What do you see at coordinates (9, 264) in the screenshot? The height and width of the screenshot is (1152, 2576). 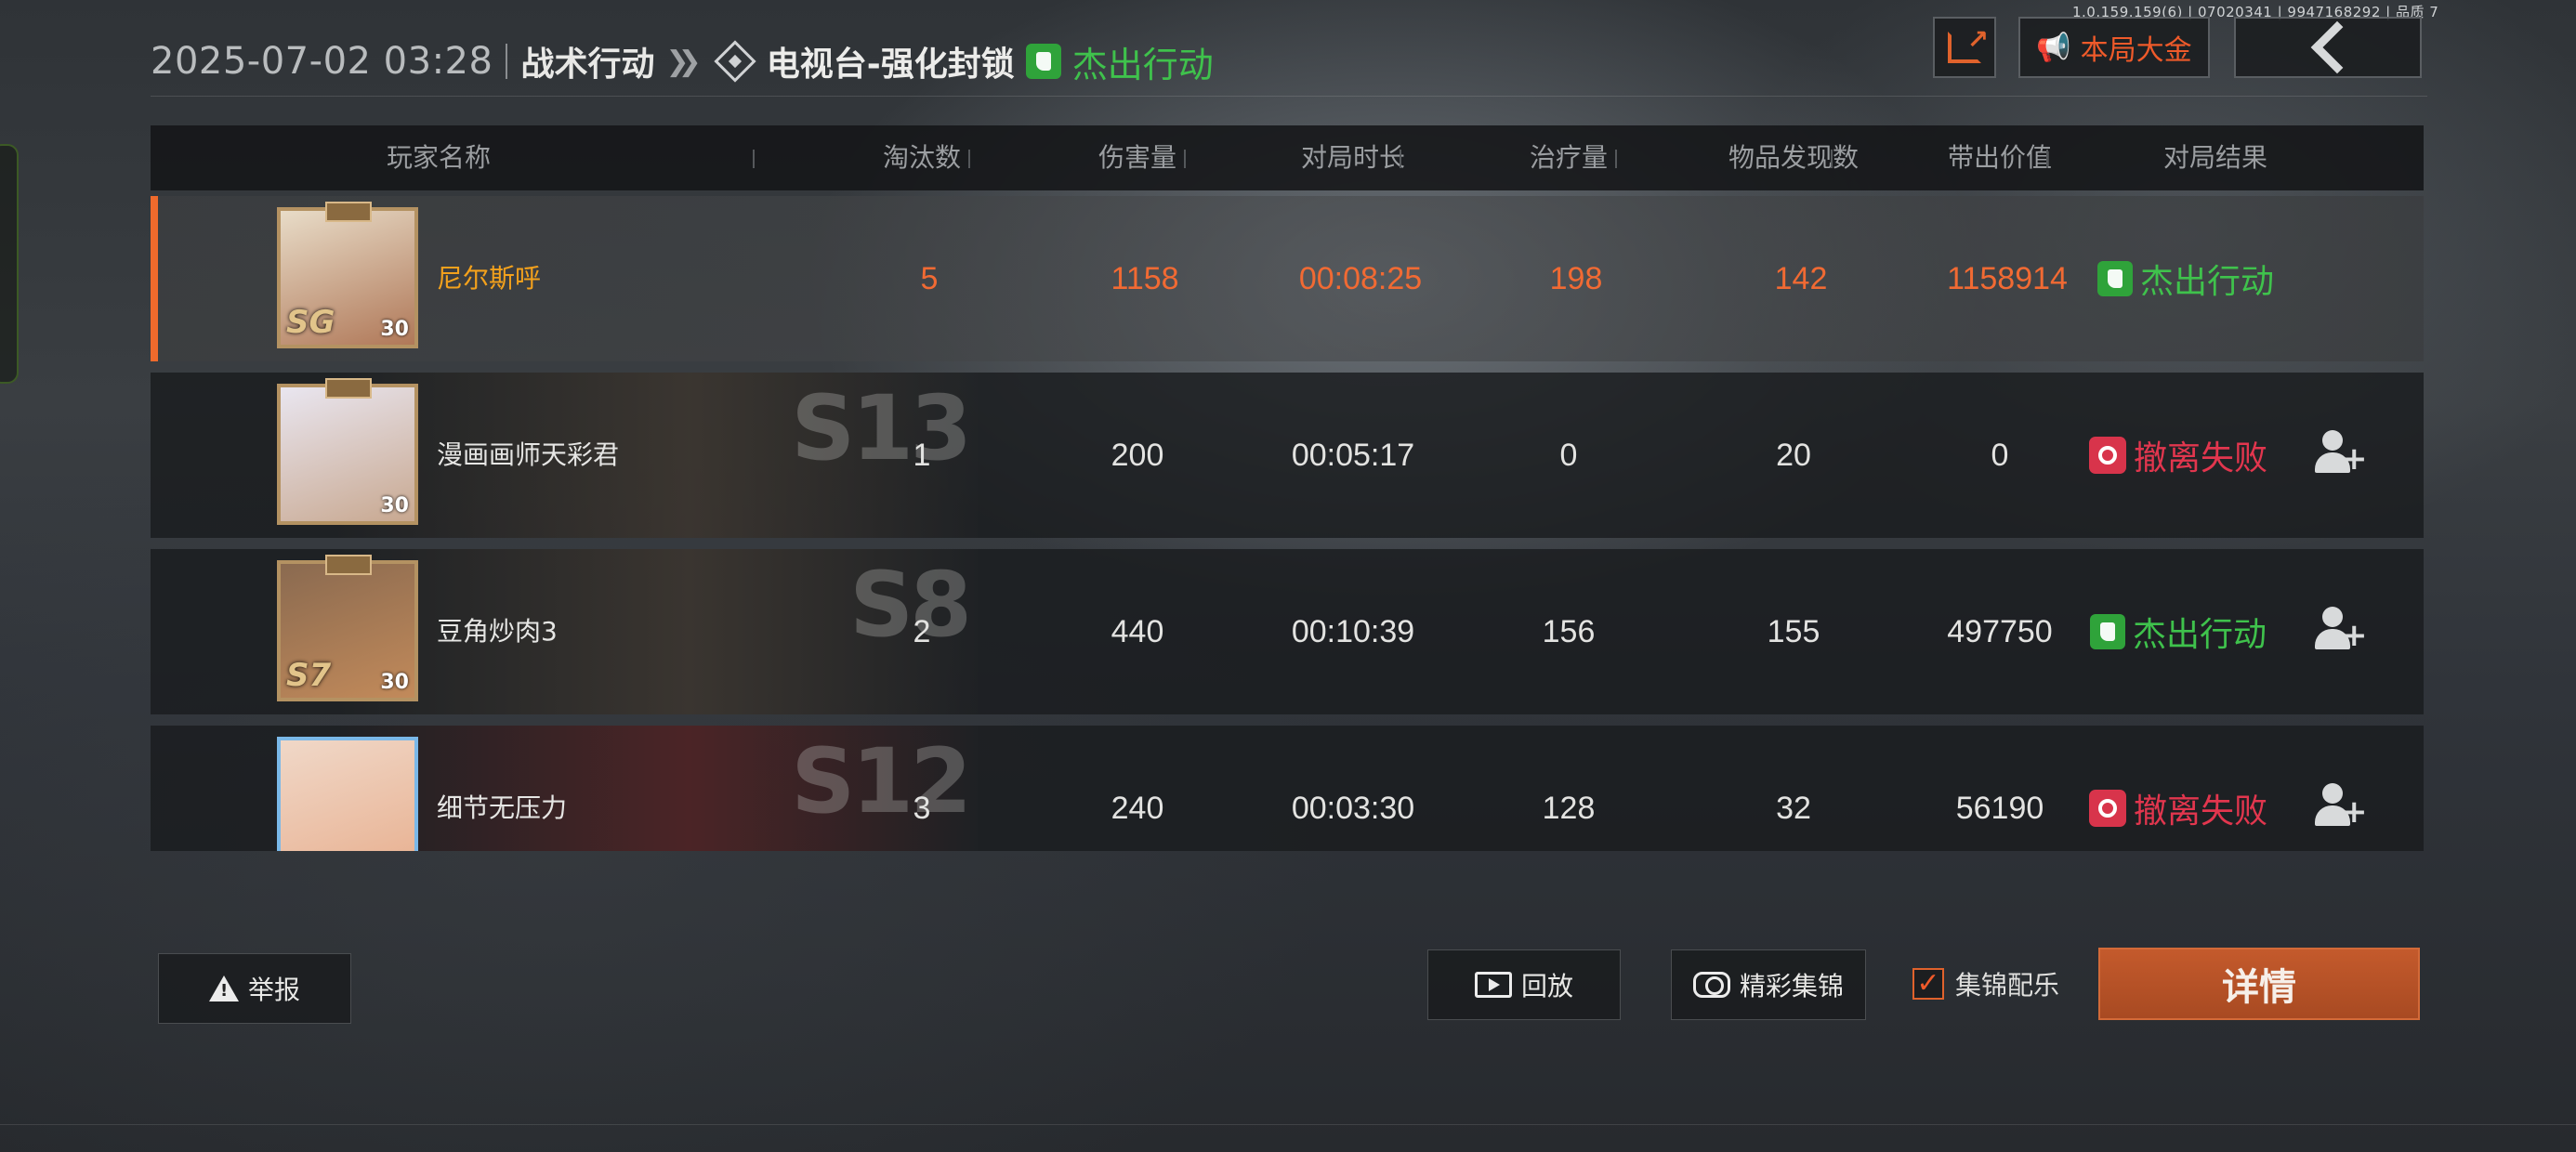 I see `side-tab` at bounding box center [9, 264].